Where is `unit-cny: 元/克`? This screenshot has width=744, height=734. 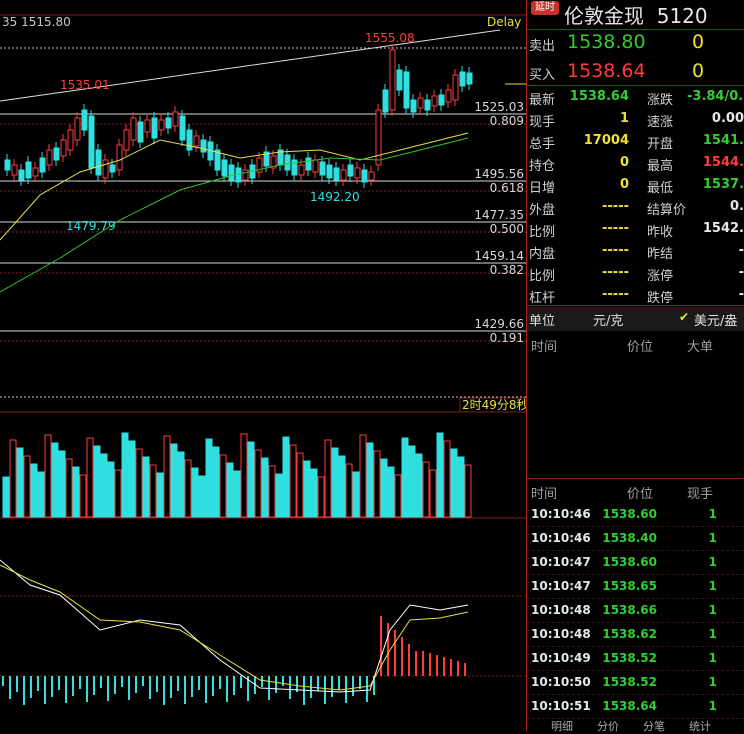
unit-cny: 元/克 is located at coordinates (608, 319).